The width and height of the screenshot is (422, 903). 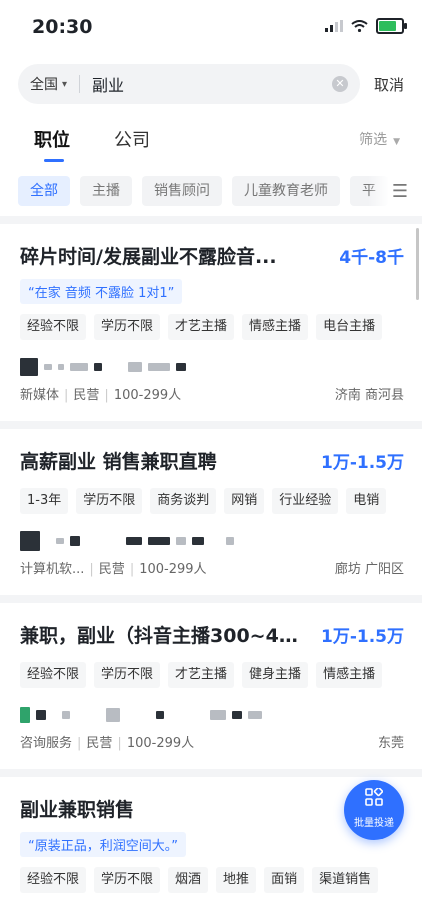 I want to click on batch-apply-label: 批量投递, so click(x=374, y=823).